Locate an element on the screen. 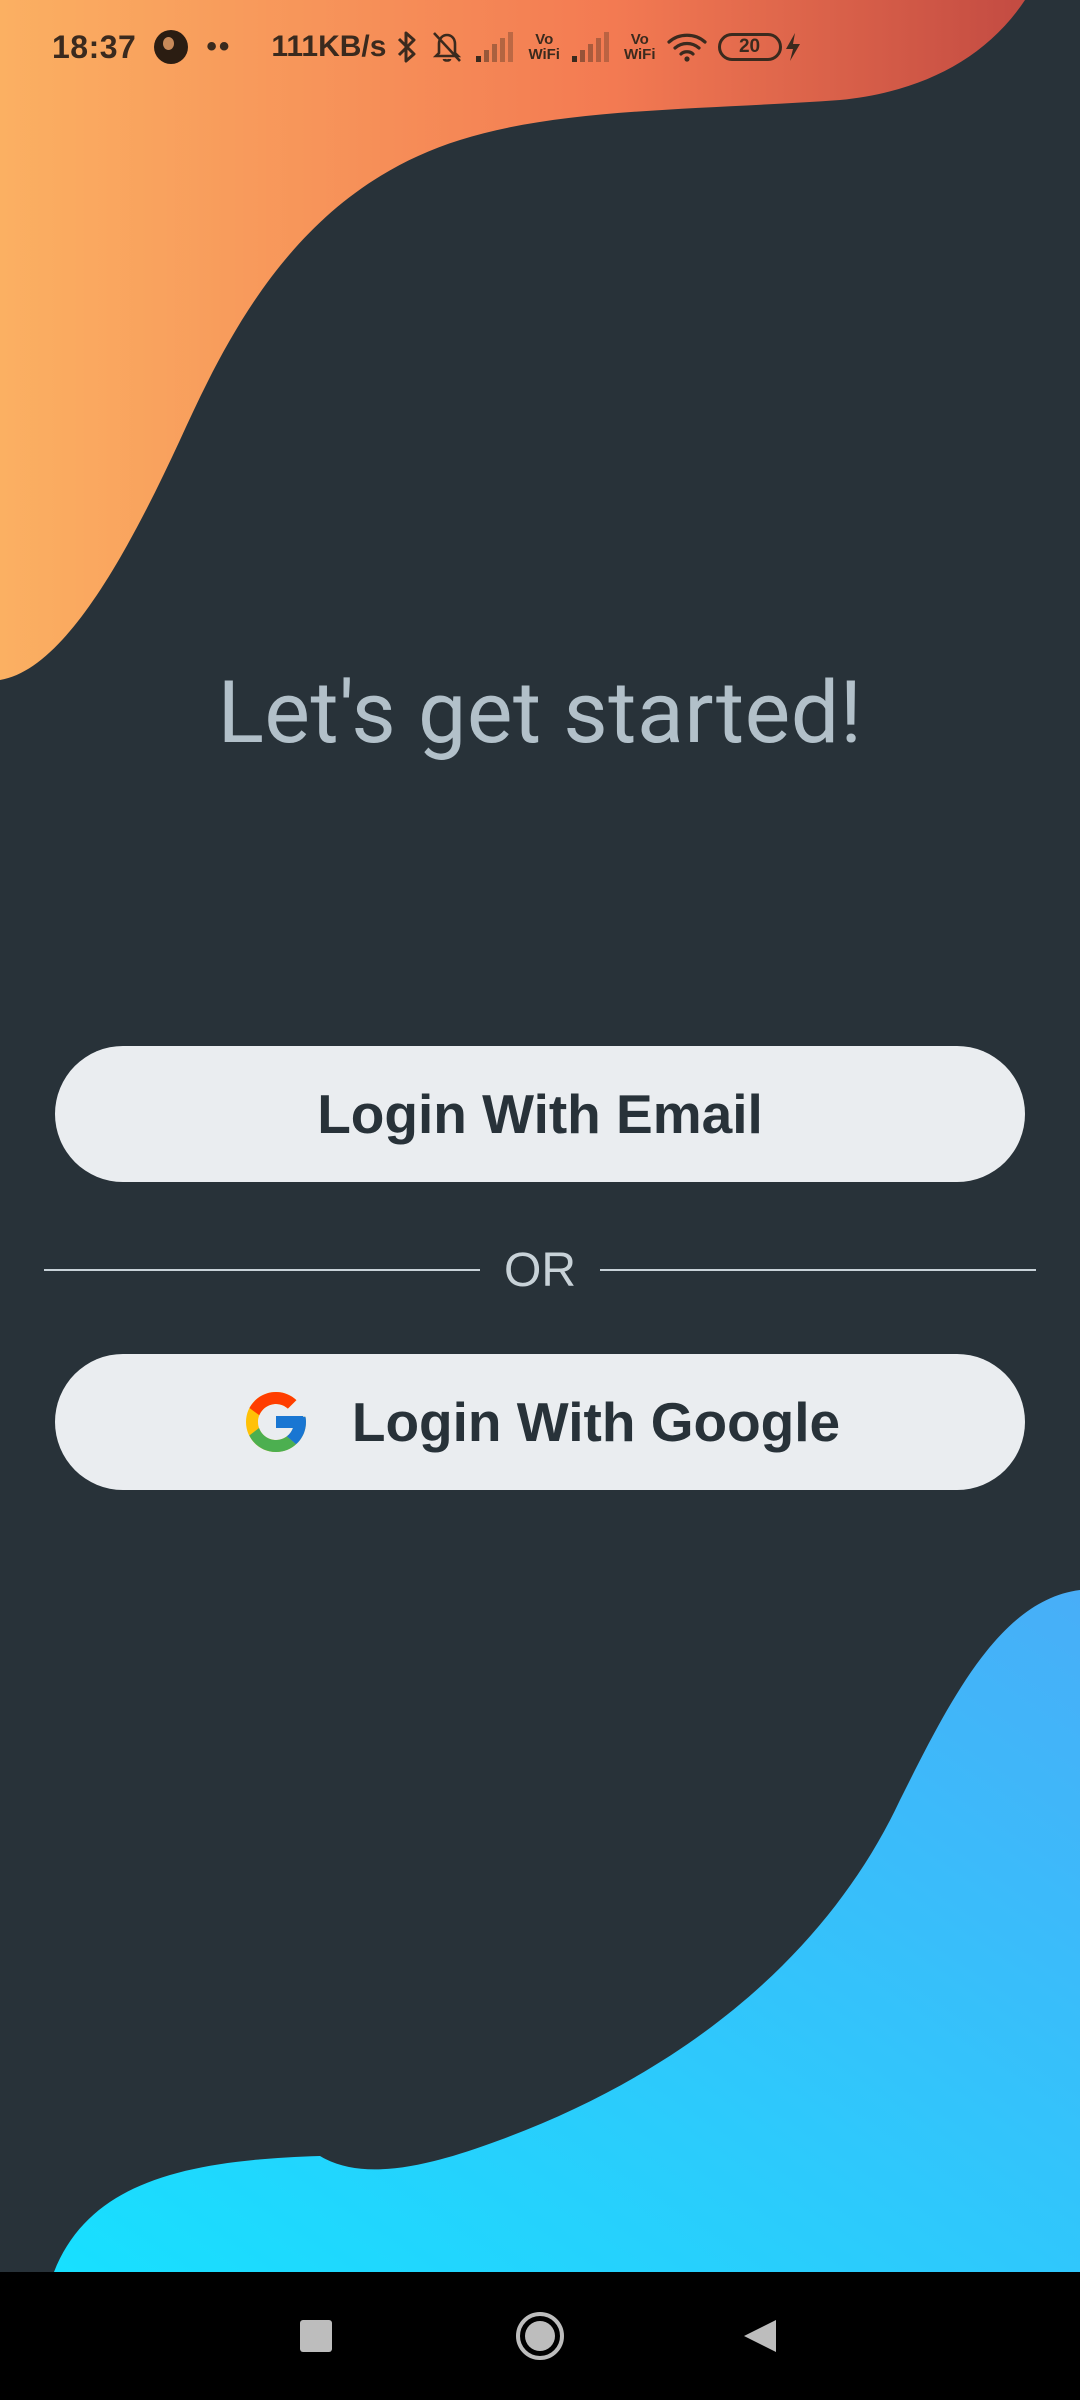 The width and height of the screenshot is (1080, 2400). login-with-email-button: Login With Email is located at coordinates (540, 1114).